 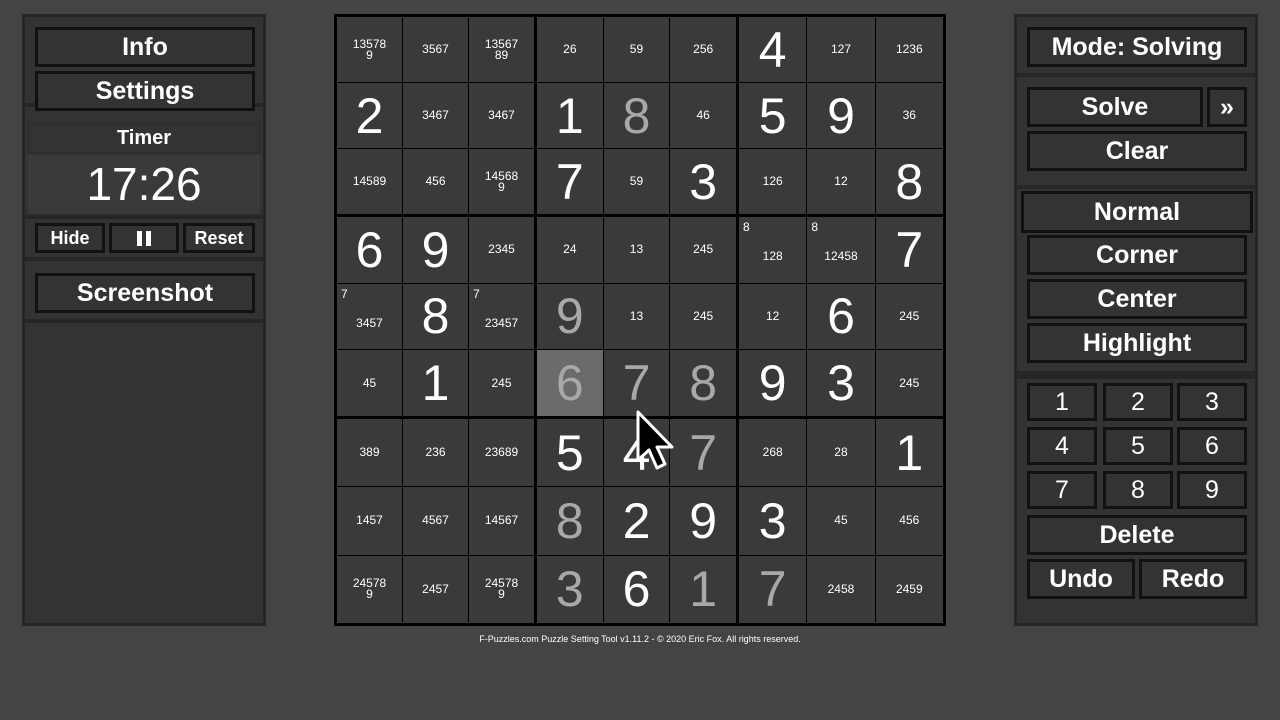 What do you see at coordinates (1062, 490) in the screenshot?
I see `digit-button-7: 7` at bounding box center [1062, 490].